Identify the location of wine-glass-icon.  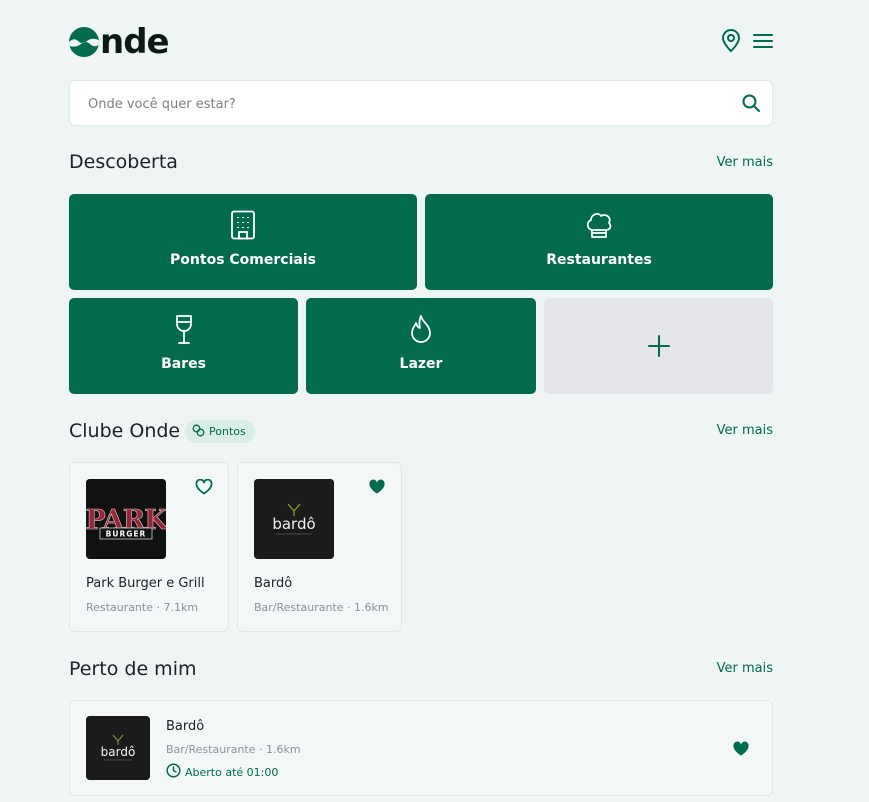
(184, 332).